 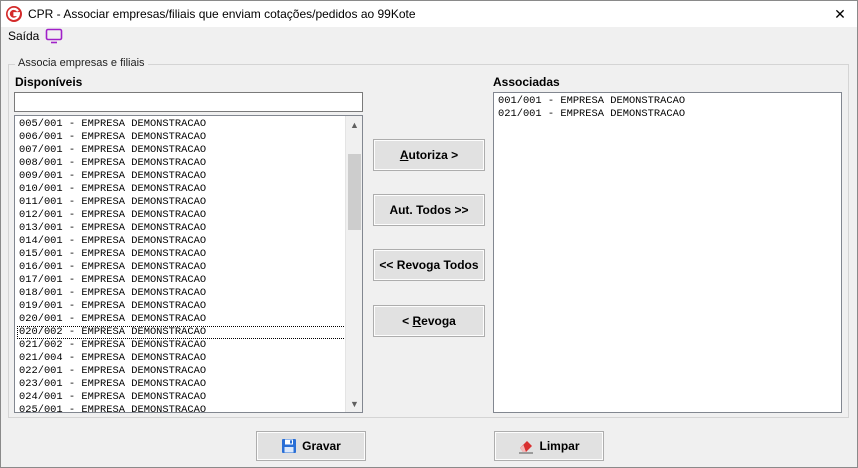 I want to click on list-item: 009/001 - EMPRESA DEMONSTRACAO, so click(x=189, y=176).